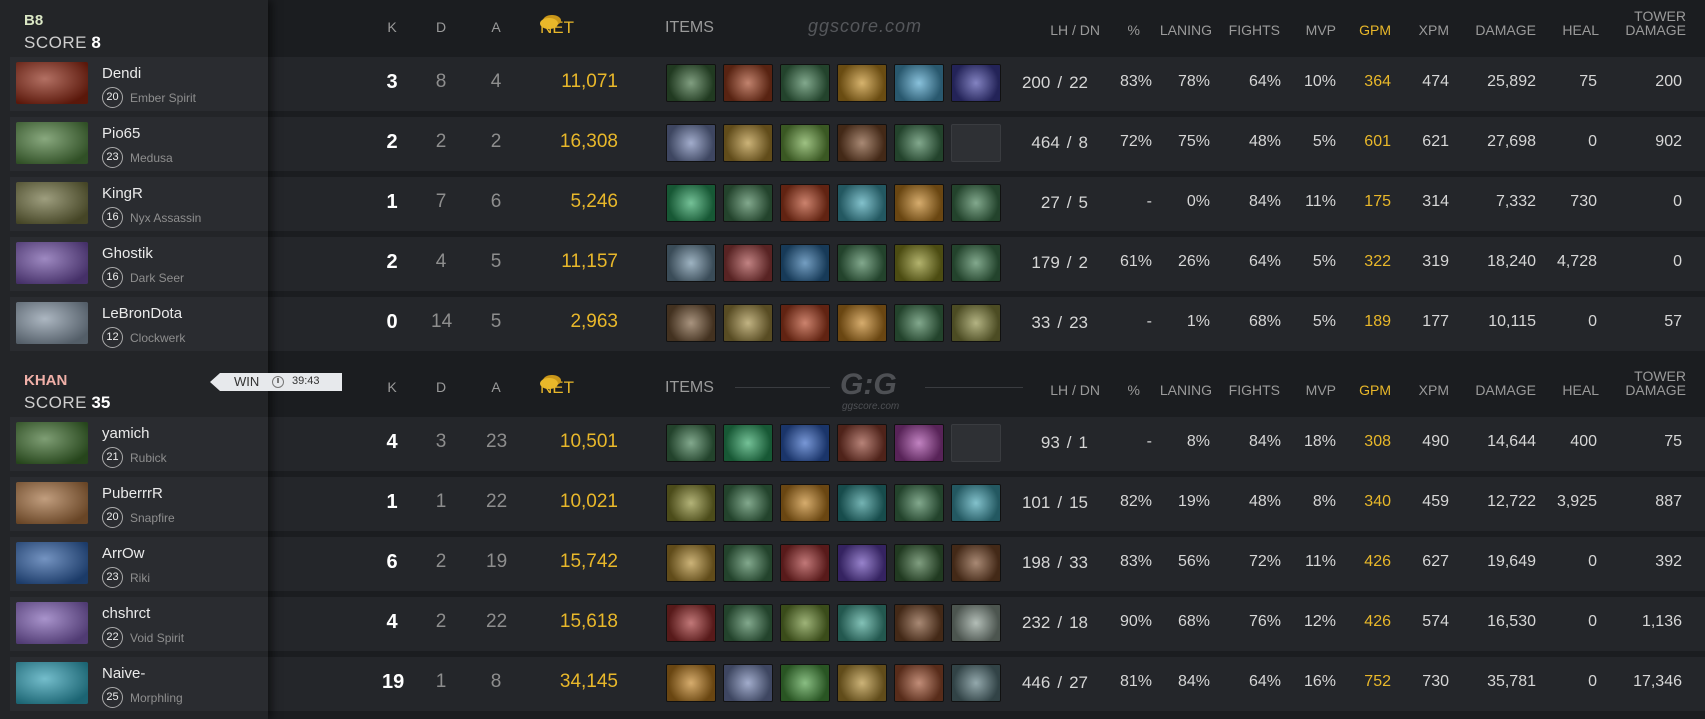  I want to click on hero-name: Clockwerk, so click(158, 338).